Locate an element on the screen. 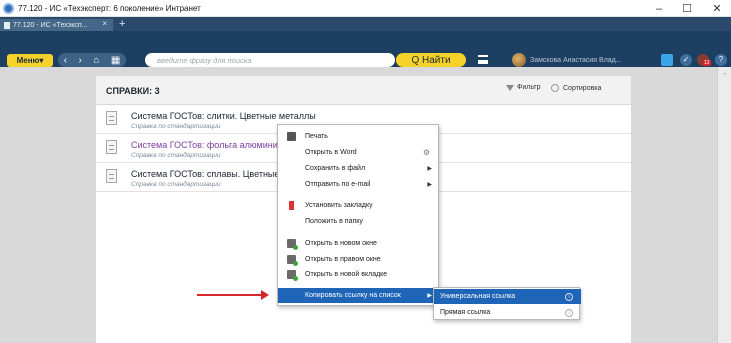 Image resolution: width=731 pixels, height=343 pixels. sort-button: Сортировка is located at coordinates (576, 88).